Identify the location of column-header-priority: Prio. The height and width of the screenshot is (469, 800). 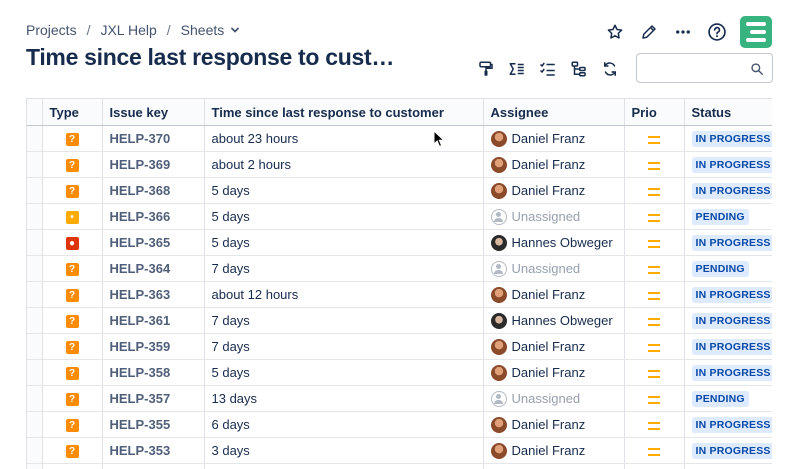
(654, 112).